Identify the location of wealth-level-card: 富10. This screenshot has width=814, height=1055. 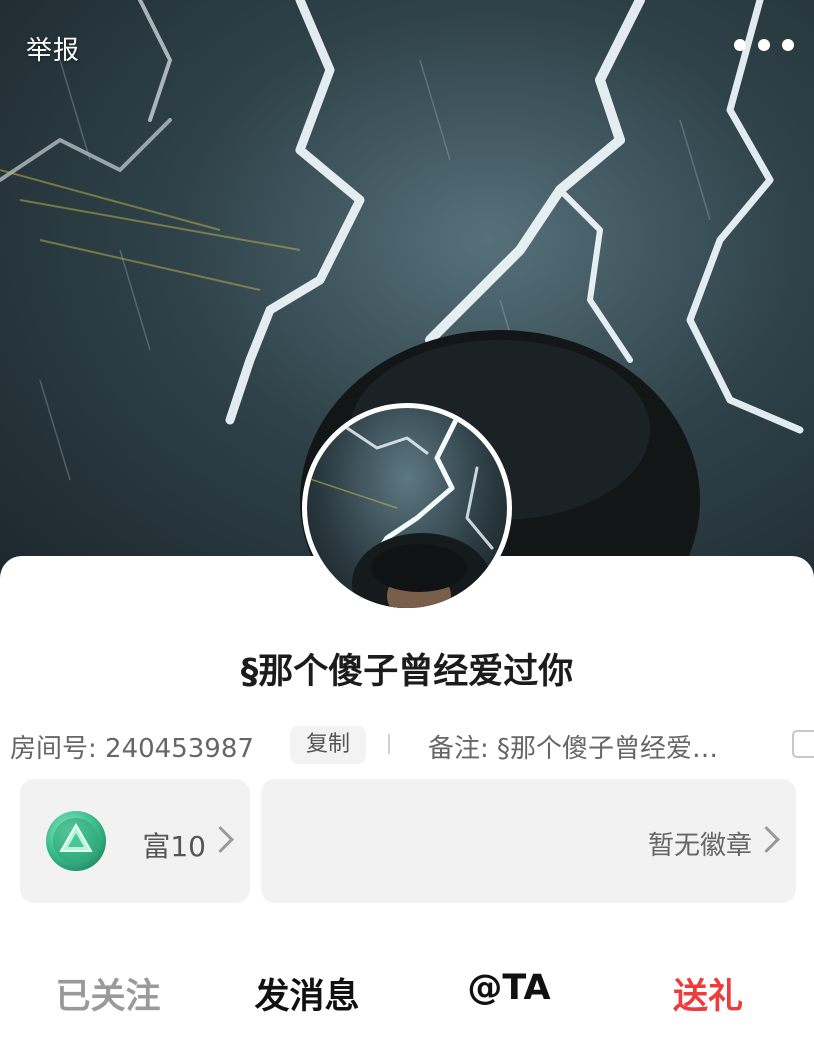
(135, 841).